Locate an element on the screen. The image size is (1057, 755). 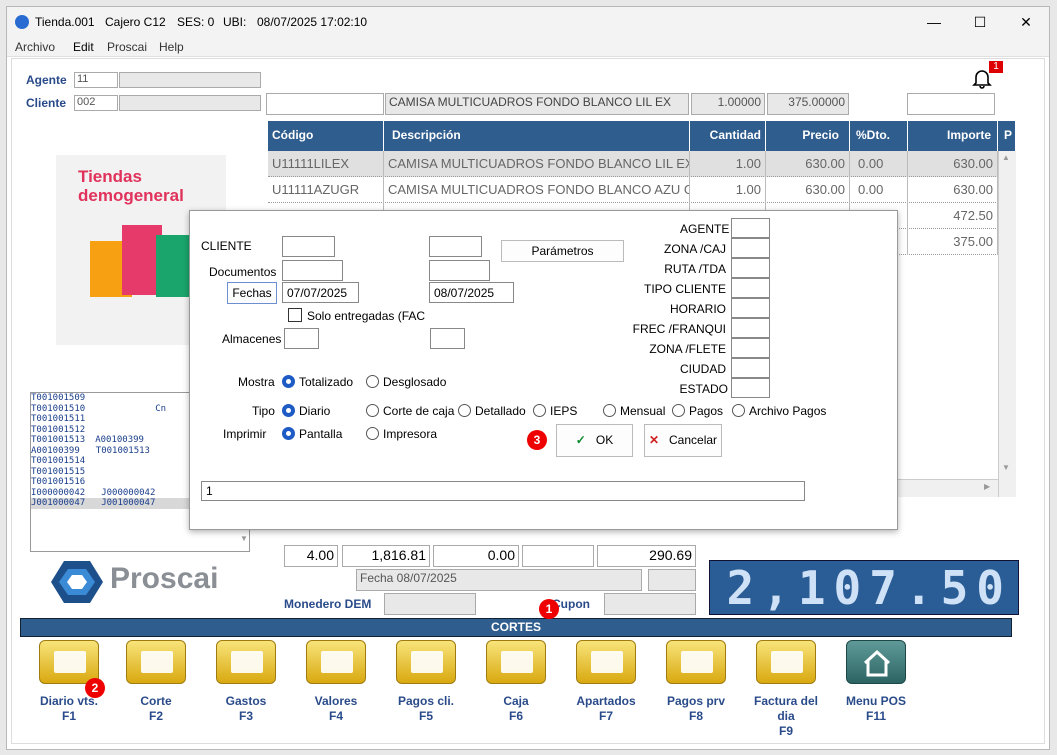
zona-caj-input is located at coordinates (750, 248).